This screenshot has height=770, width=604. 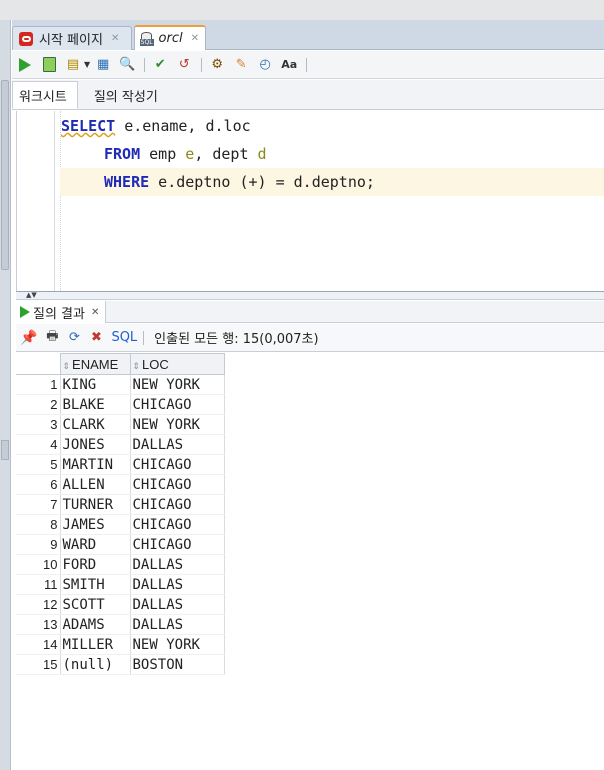 I want to click on table-row: 1 KING NEW YORK, so click(x=120, y=384).